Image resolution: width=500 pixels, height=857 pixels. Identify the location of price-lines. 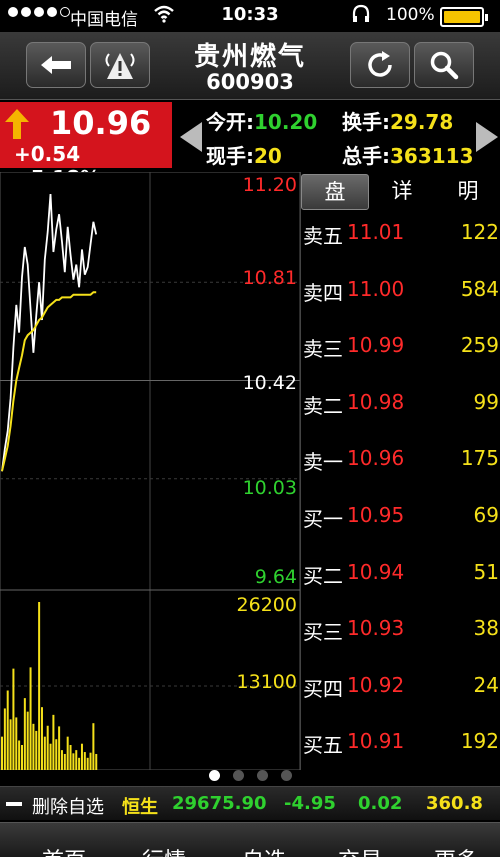
(49, 333).